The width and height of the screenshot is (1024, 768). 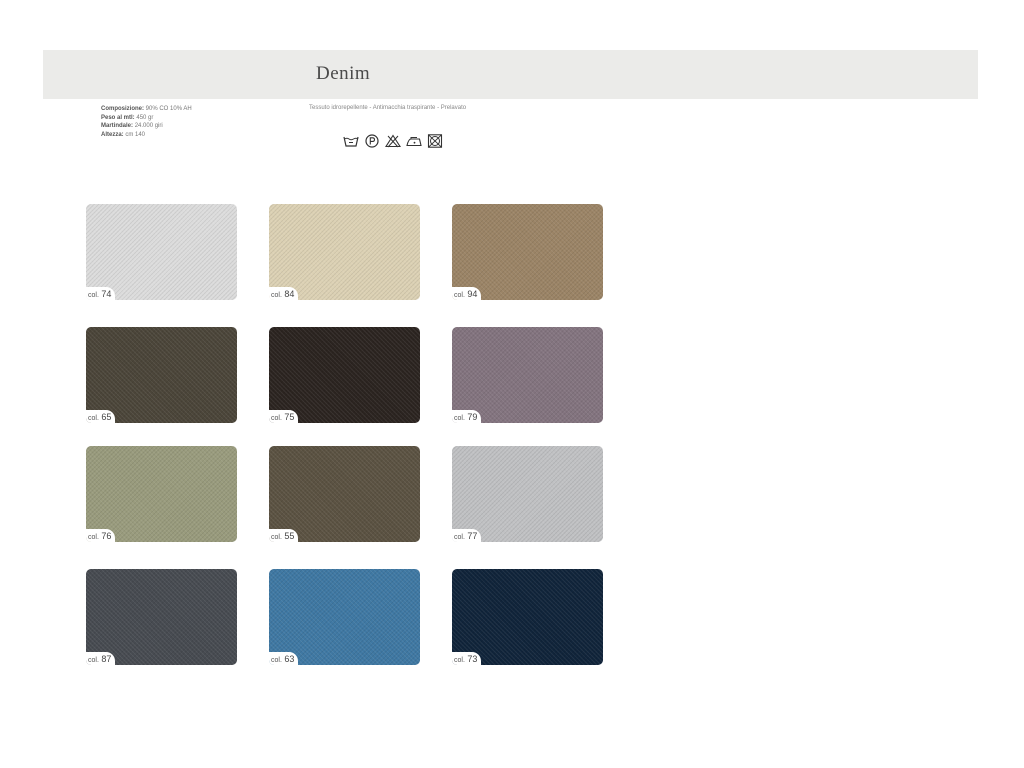 I want to click on no-bleach-icon, so click(x=393, y=141).